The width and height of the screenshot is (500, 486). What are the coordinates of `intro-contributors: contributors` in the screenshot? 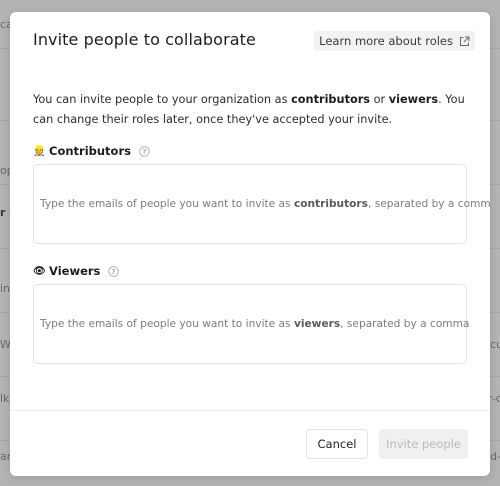 It's located at (331, 99).